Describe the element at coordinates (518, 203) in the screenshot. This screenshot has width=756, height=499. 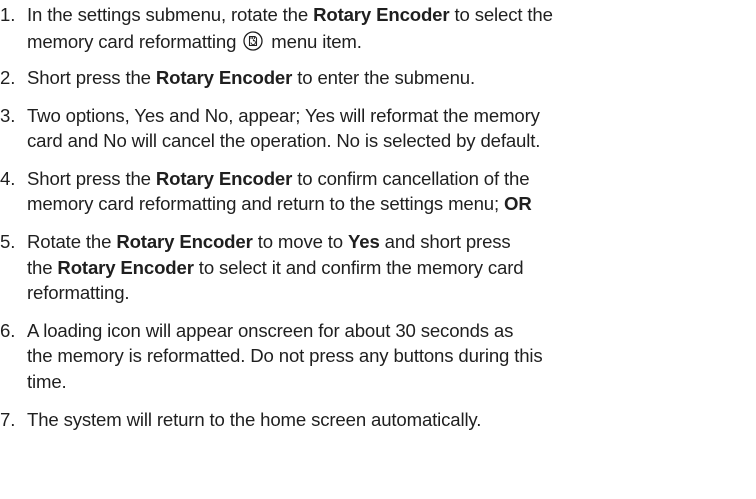
I see `or-term: OR` at that location.